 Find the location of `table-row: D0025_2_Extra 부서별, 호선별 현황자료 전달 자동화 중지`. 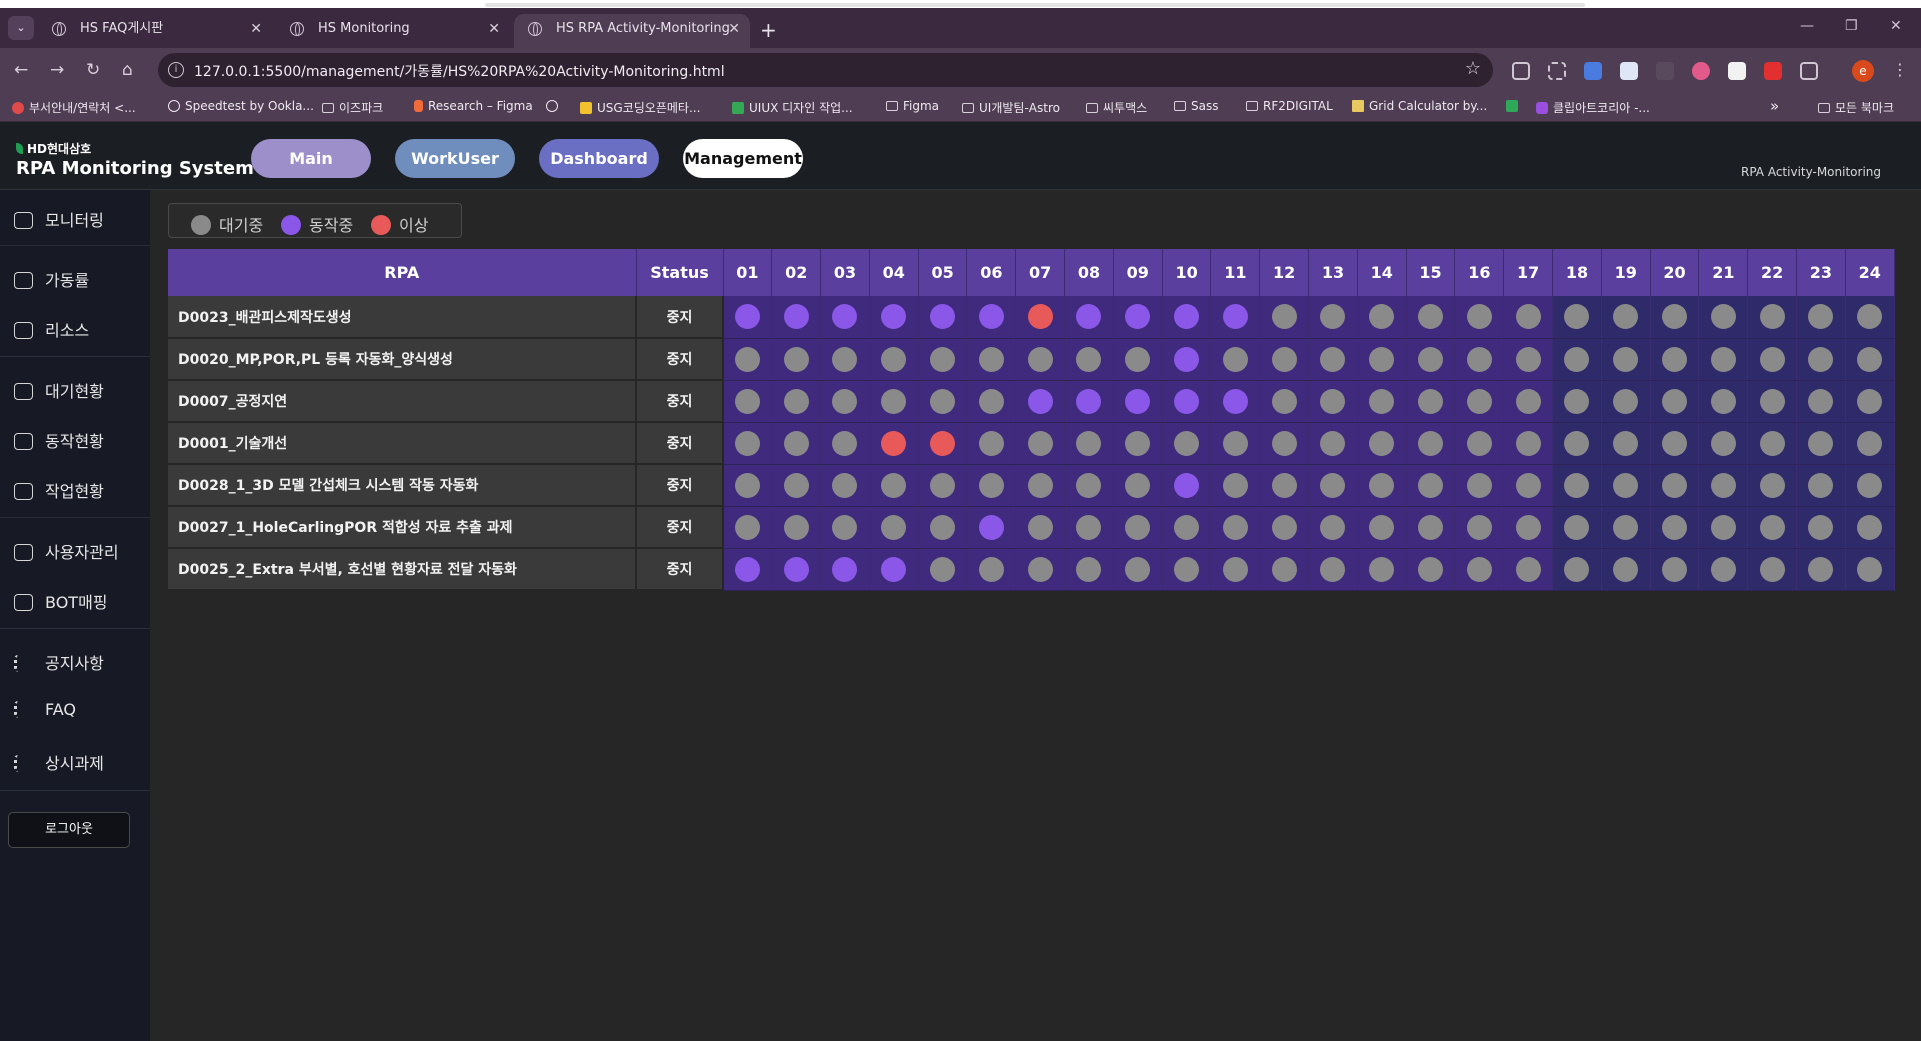

table-row: D0025_2_Extra 부서별, 호선별 현황자료 전달 자동화 중지 is located at coordinates (1031, 569).